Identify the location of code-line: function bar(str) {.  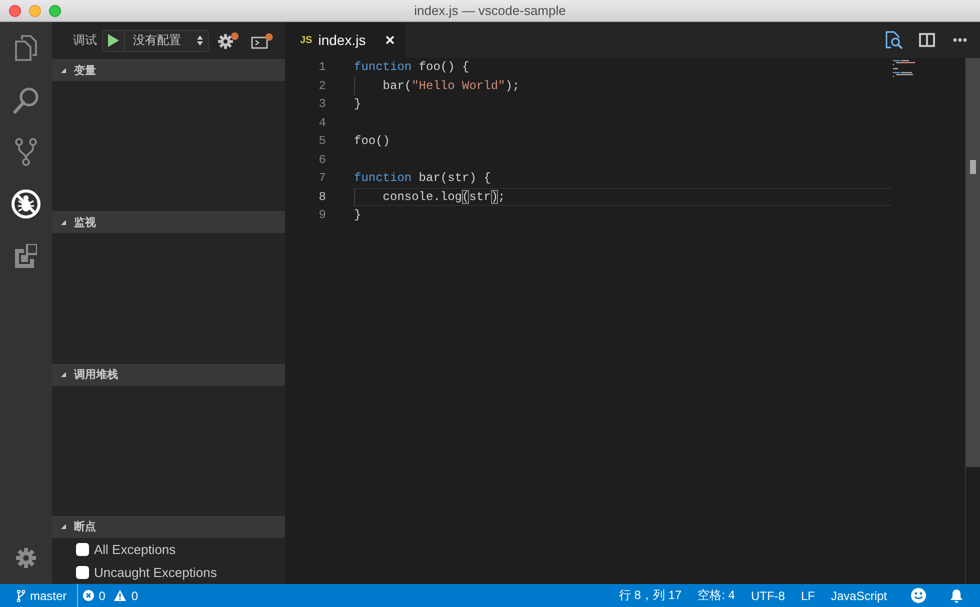
(422, 178).